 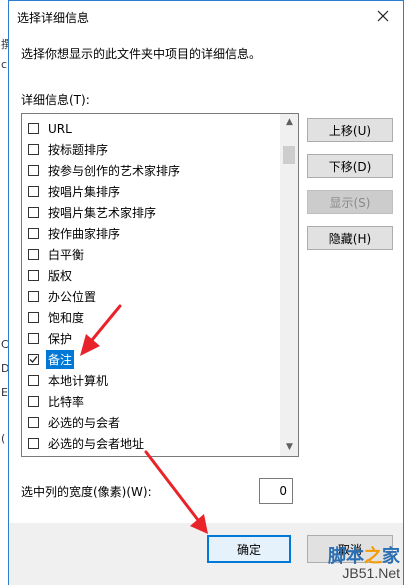 I want to click on list-item-label: 办公位置, so click(x=72, y=297).